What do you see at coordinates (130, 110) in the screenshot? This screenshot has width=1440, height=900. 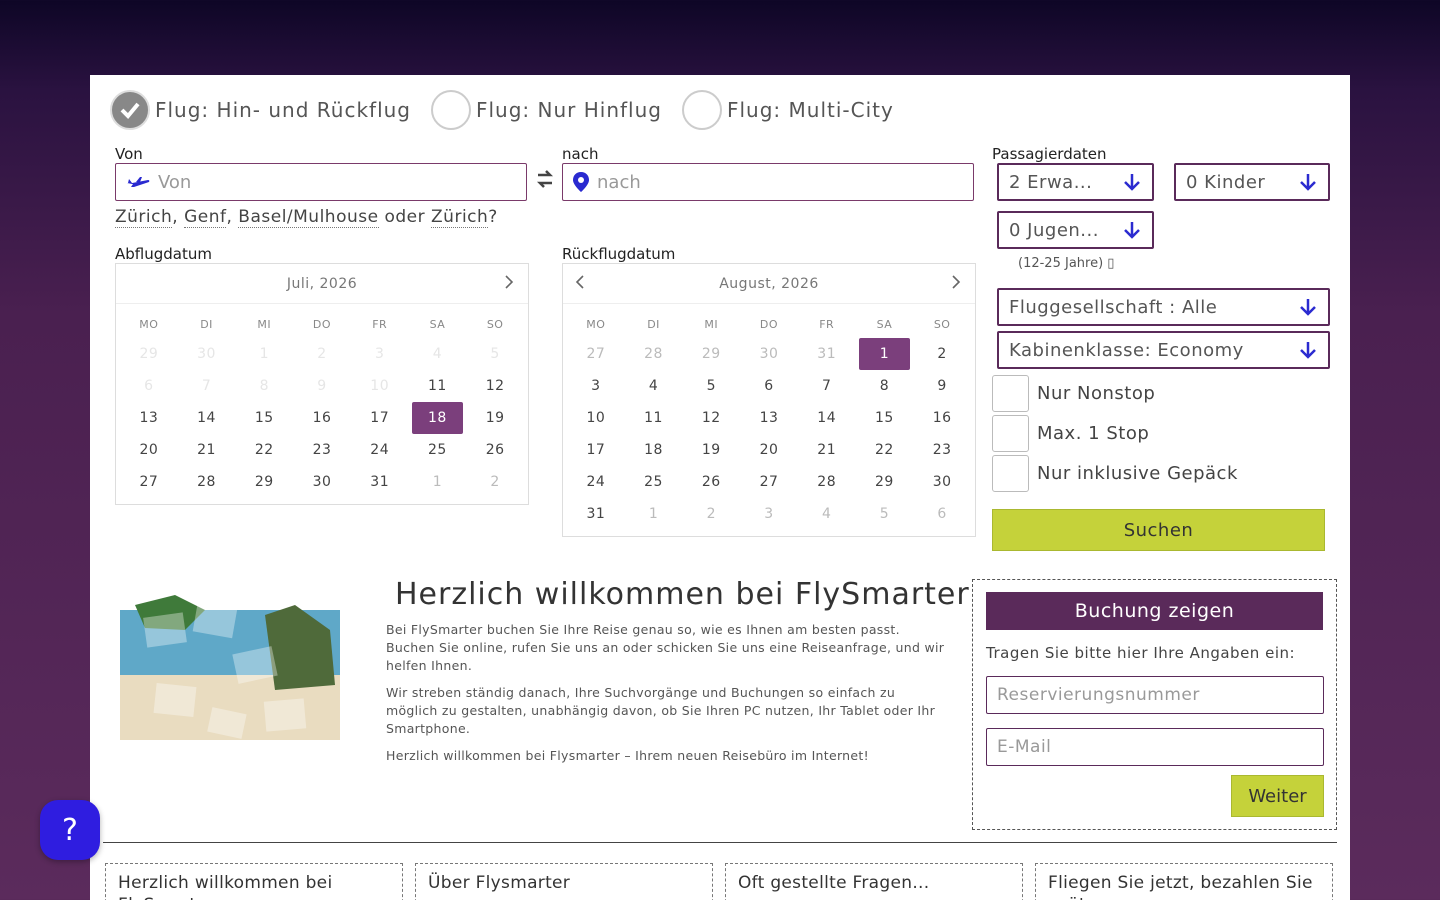 I see `radio-roundtrip` at bounding box center [130, 110].